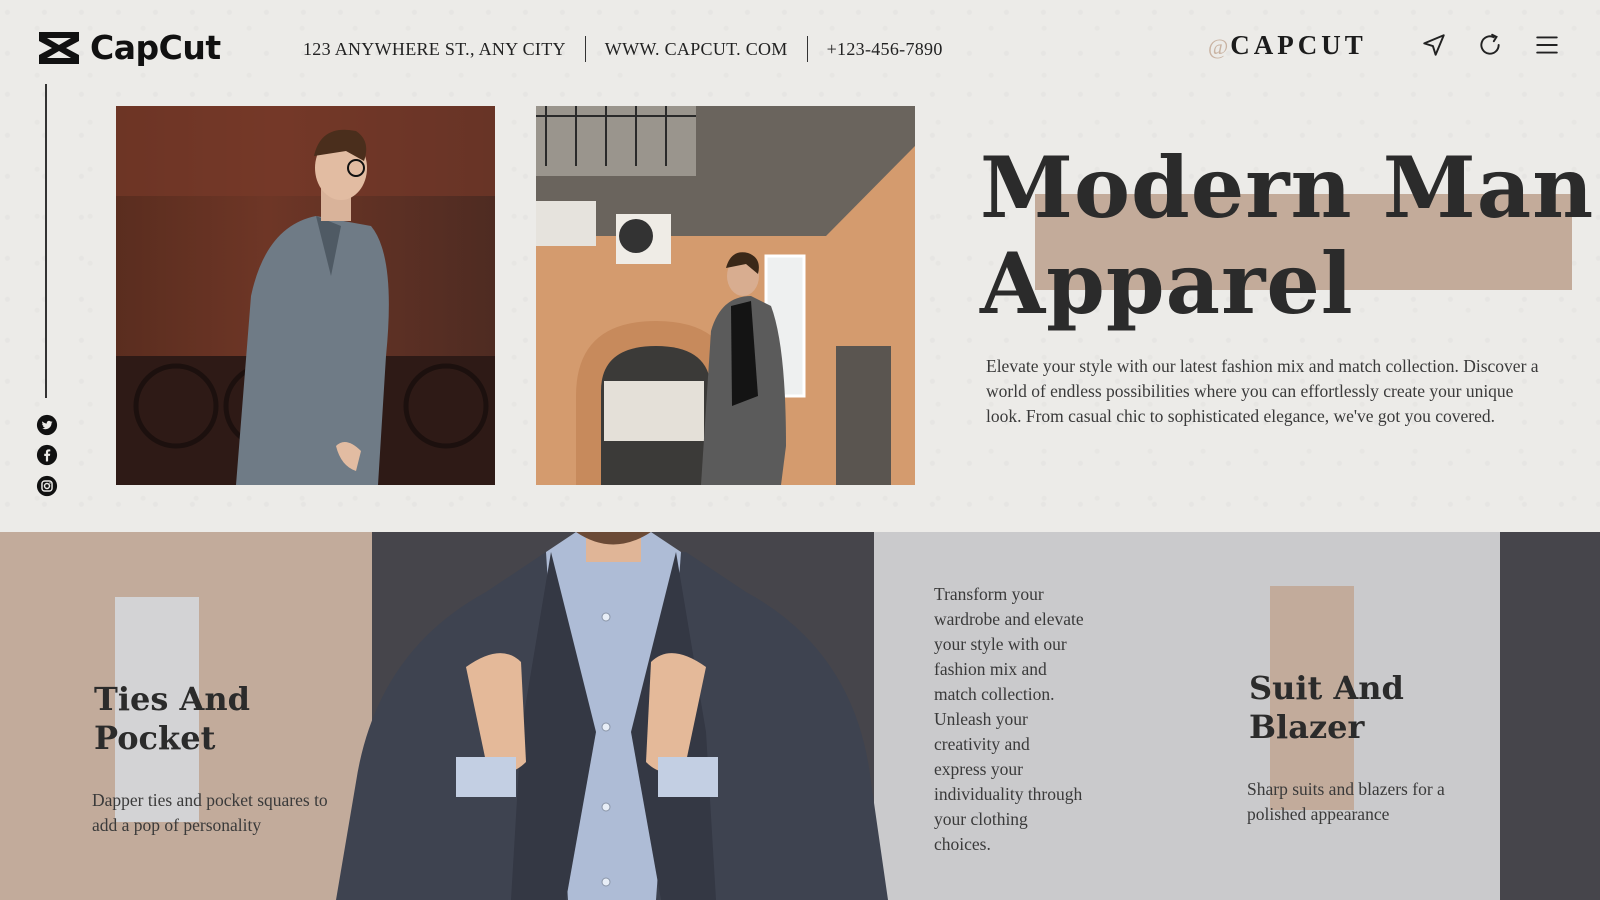 The width and height of the screenshot is (1600, 900). I want to click on send-icon, so click(1434, 45).